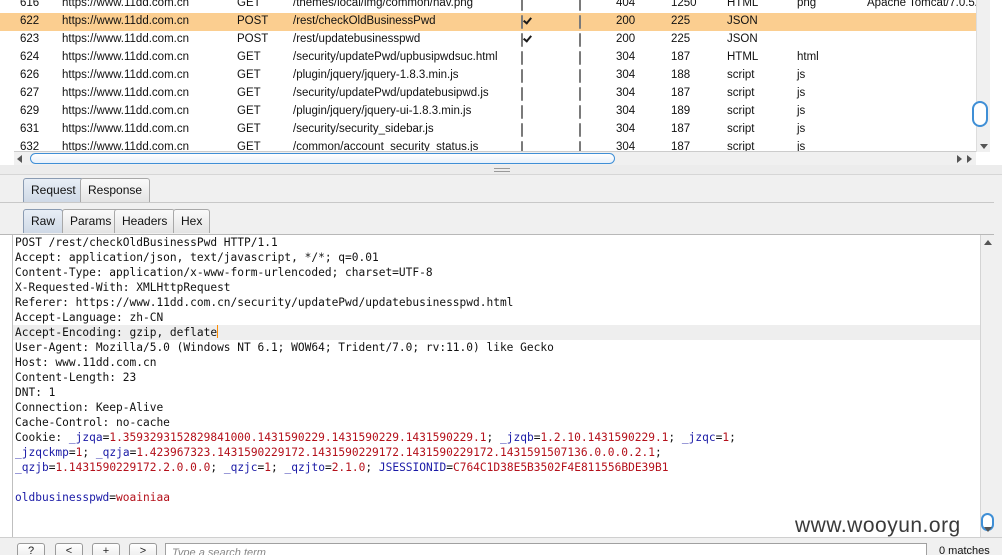 The height and width of the screenshot is (555, 1002). I want to click on add-button: +, so click(106, 549).